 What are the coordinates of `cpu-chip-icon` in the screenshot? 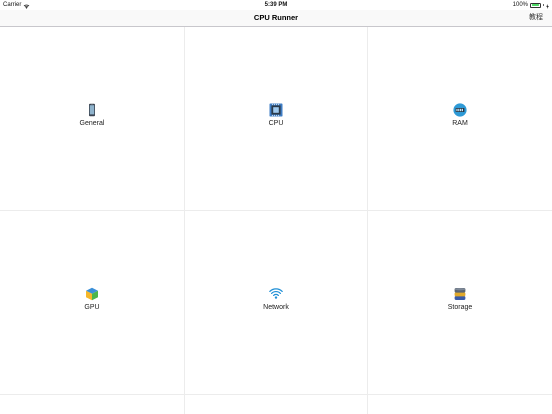 It's located at (276, 110).